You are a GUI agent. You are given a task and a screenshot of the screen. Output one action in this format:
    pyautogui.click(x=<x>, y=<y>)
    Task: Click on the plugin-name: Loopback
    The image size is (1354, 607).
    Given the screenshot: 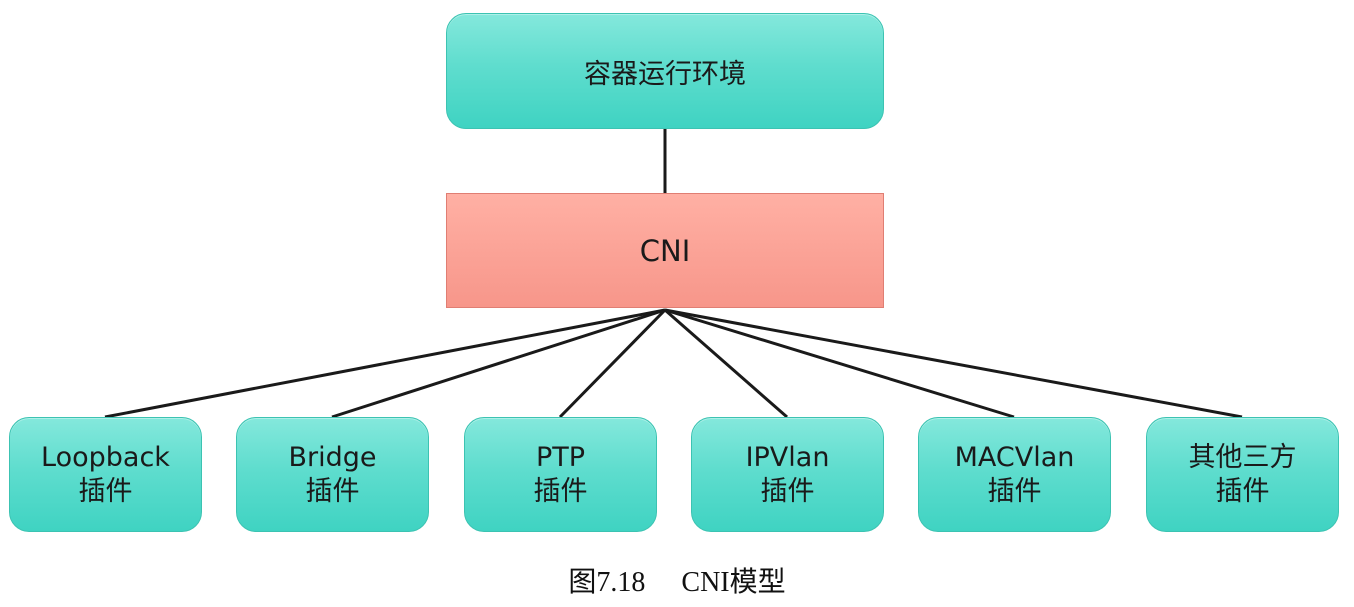 What is the action you would take?
    pyautogui.click(x=105, y=457)
    